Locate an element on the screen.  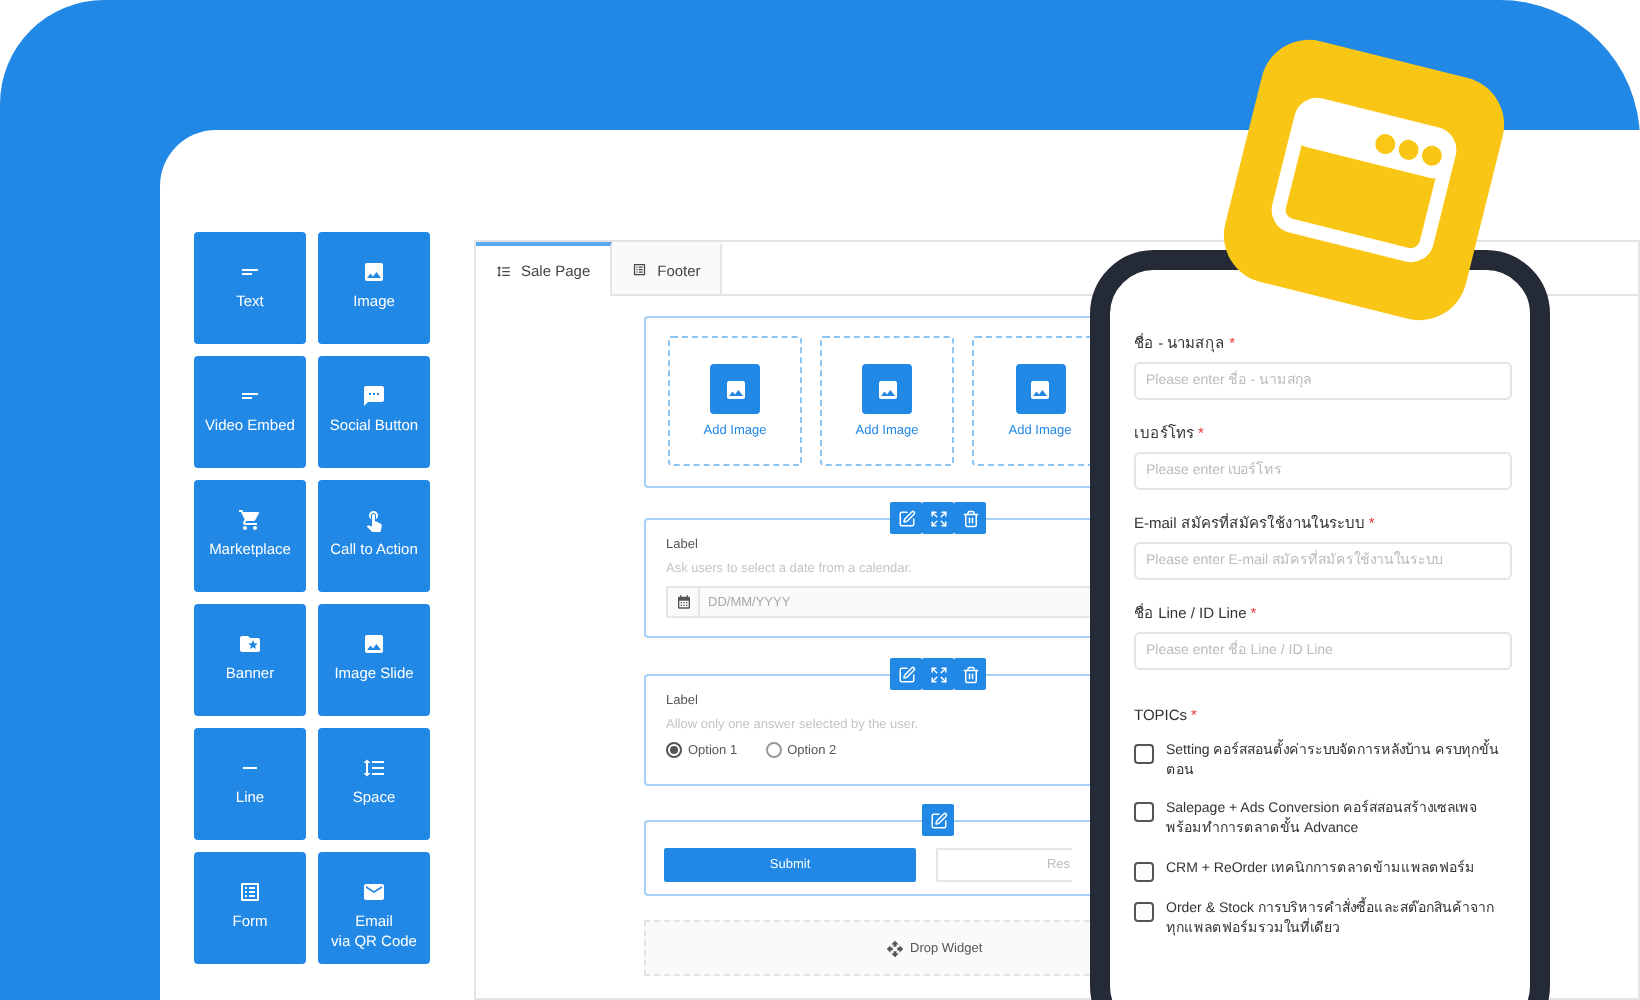
pointing-hand-icon is located at coordinates (374, 520).